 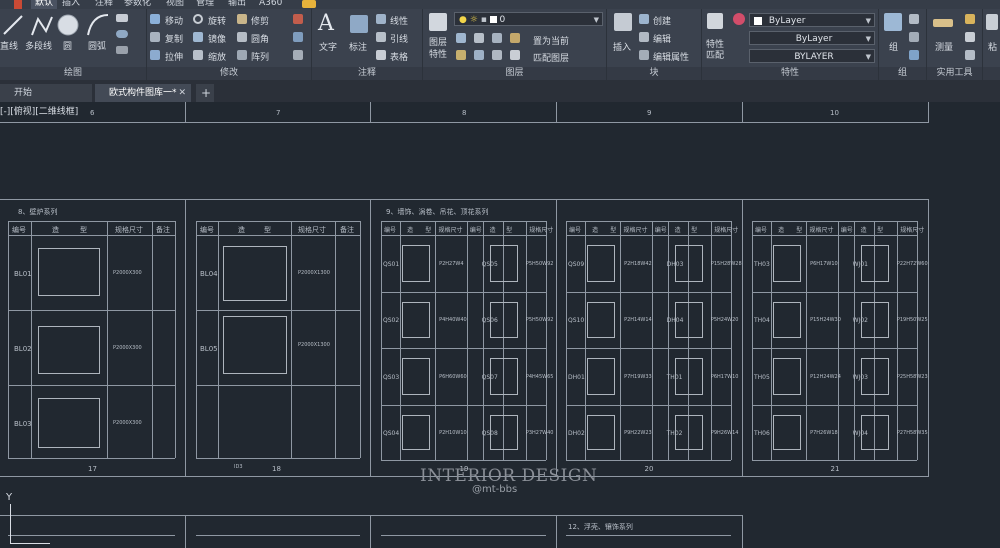 What do you see at coordinates (73, 73) in the screenshot?
I see `draw-panel-title: 绘图` at bounding box center [73, 73].